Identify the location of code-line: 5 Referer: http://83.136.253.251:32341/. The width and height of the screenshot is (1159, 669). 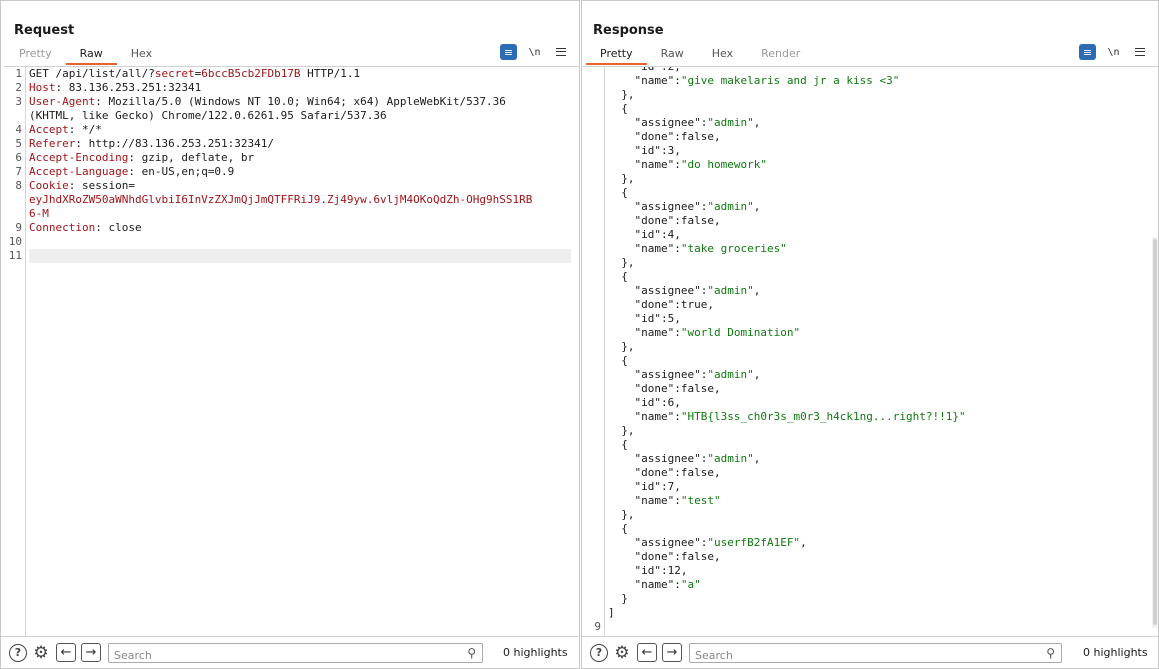
(145, 143).